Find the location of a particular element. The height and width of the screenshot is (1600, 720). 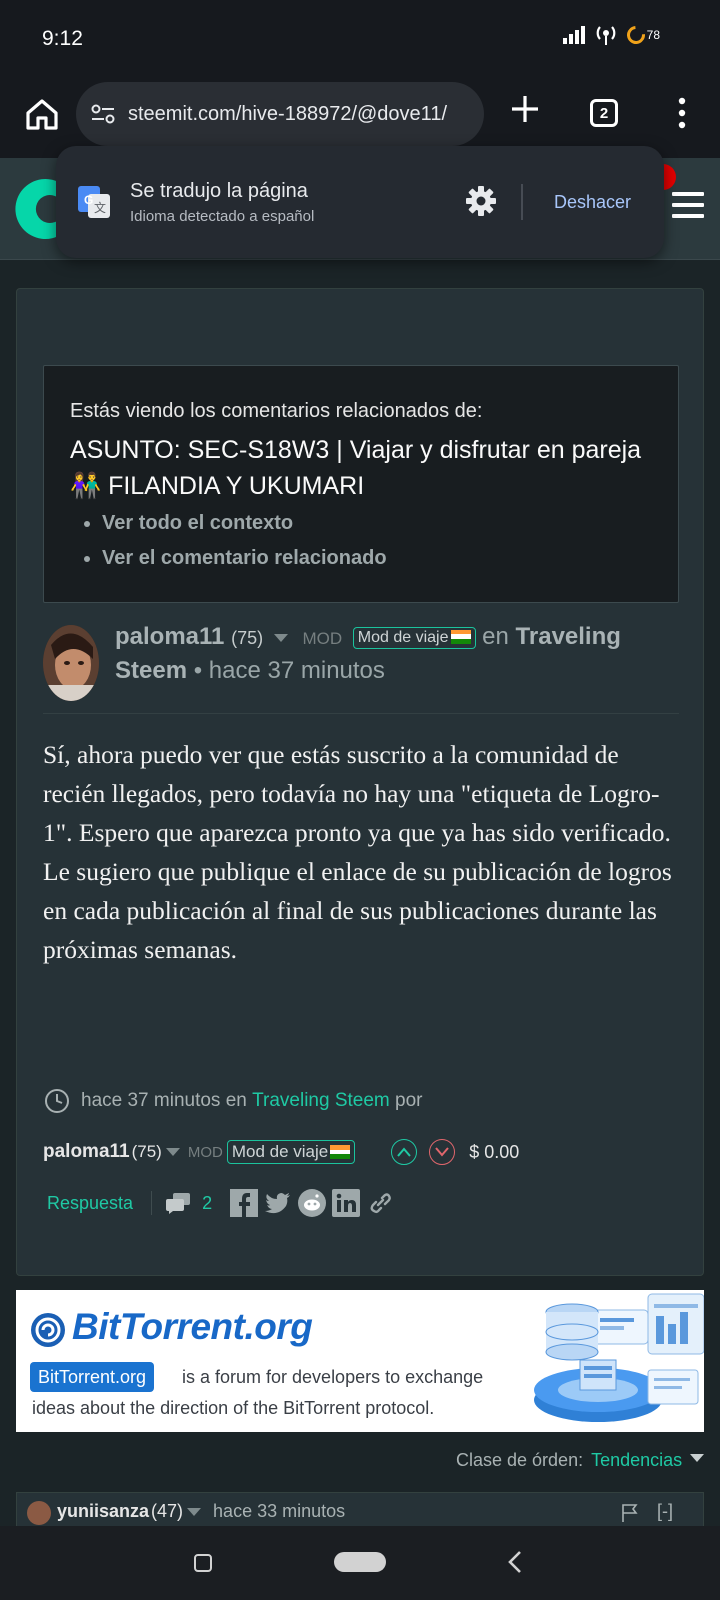

chevron-down-icon is located at coordinates (697, 1457).